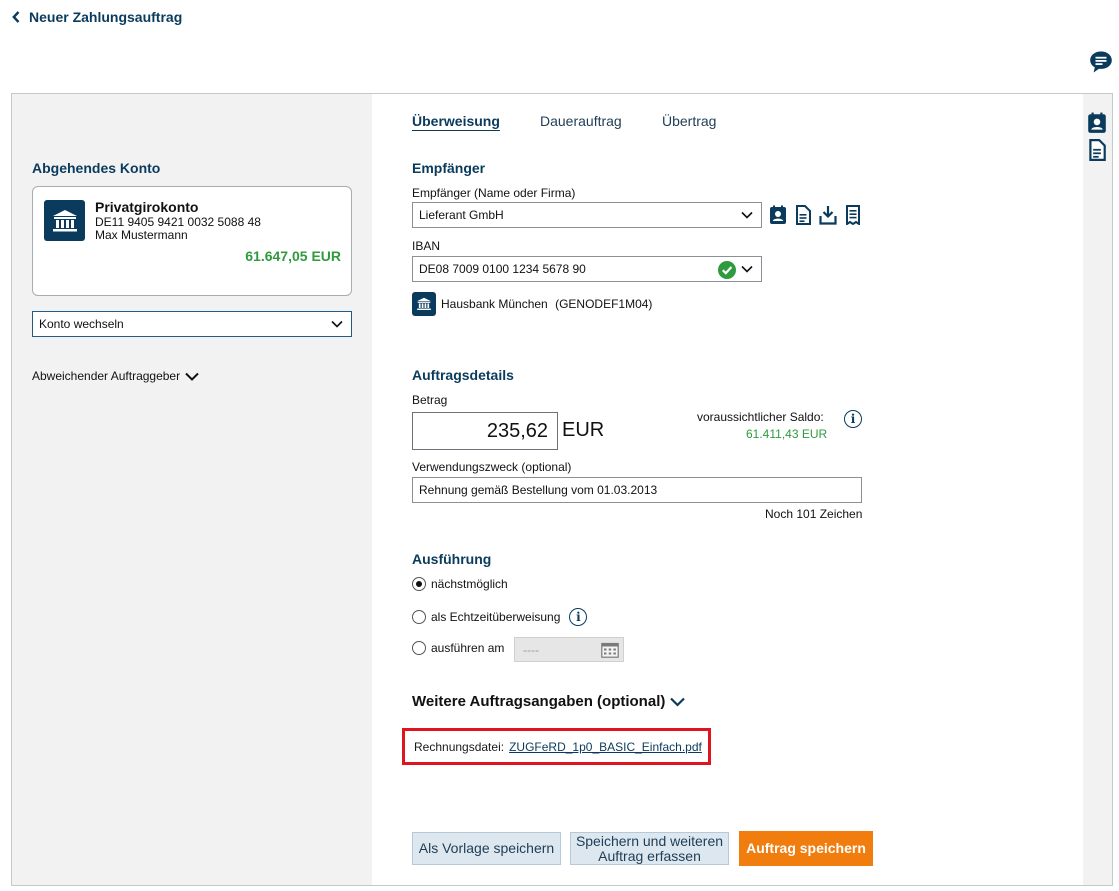  Describe the element at coordinates (583, 430) in the screenshot. I see `amount-currency: EUR` at that location.